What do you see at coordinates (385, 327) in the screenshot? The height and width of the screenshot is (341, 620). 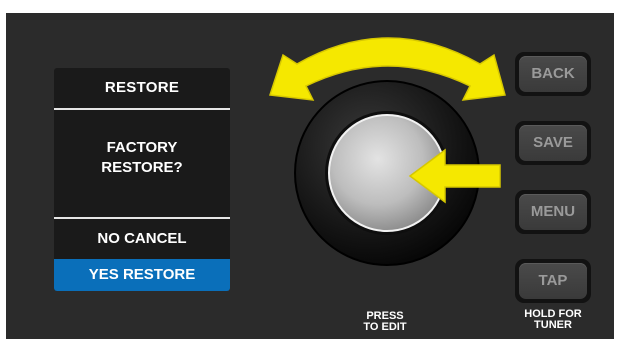 I see `knob-caption-line2: TO EDIT` at bounding box center [385, 327].